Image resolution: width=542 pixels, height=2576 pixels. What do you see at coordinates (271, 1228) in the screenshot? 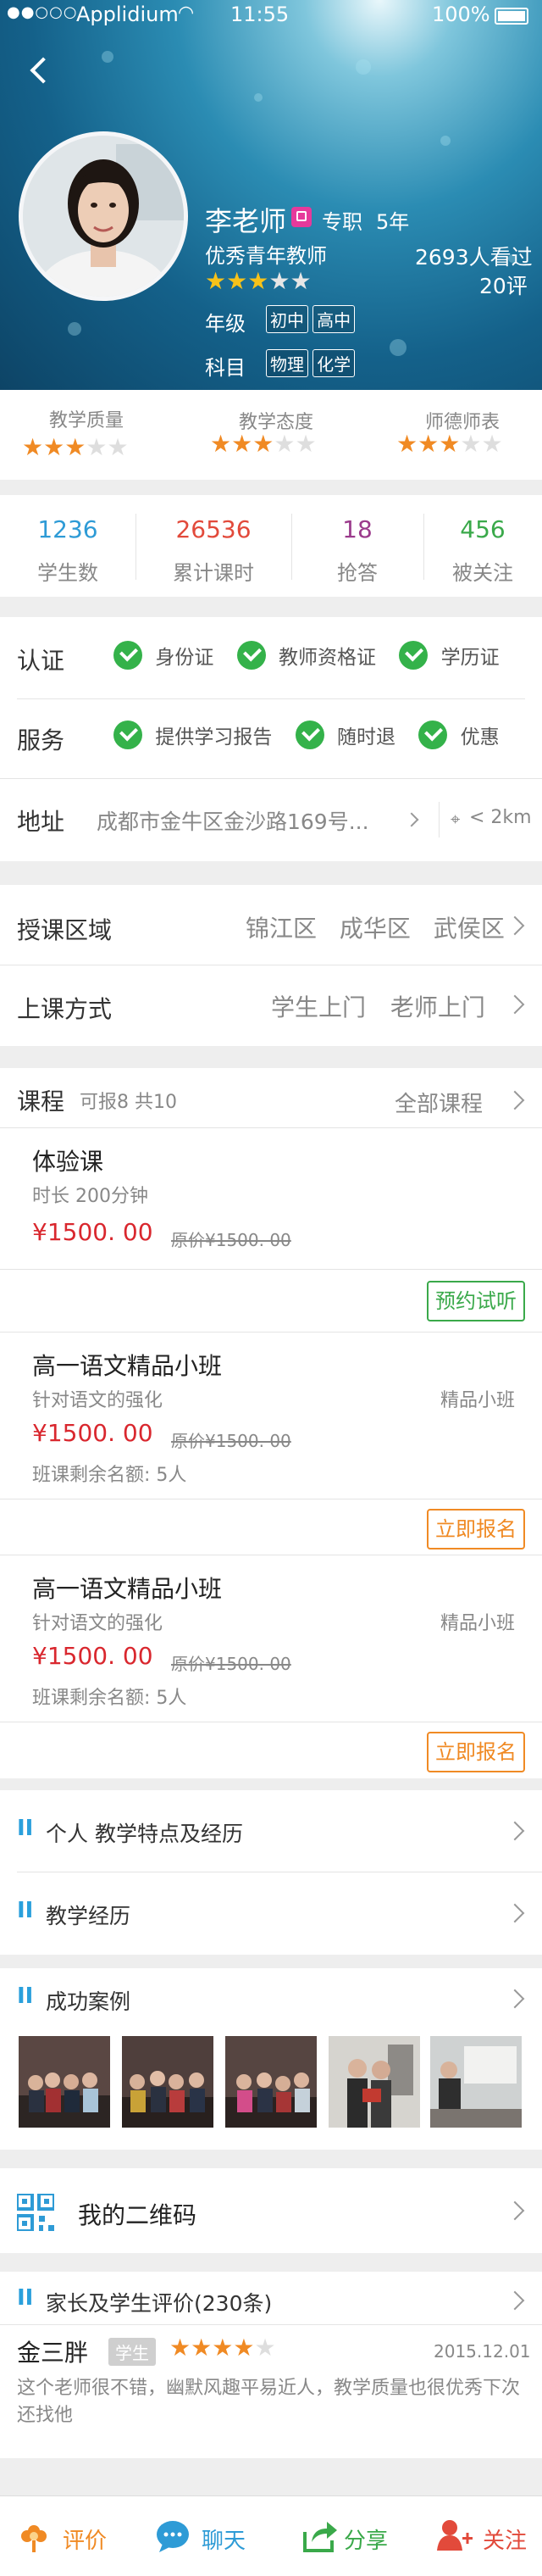
I see `trial-course-card: 体验课 时长 200分钟 ¥1500. 00 原价¥1500. 00 预约试听` at bounding box center [271, 1228].